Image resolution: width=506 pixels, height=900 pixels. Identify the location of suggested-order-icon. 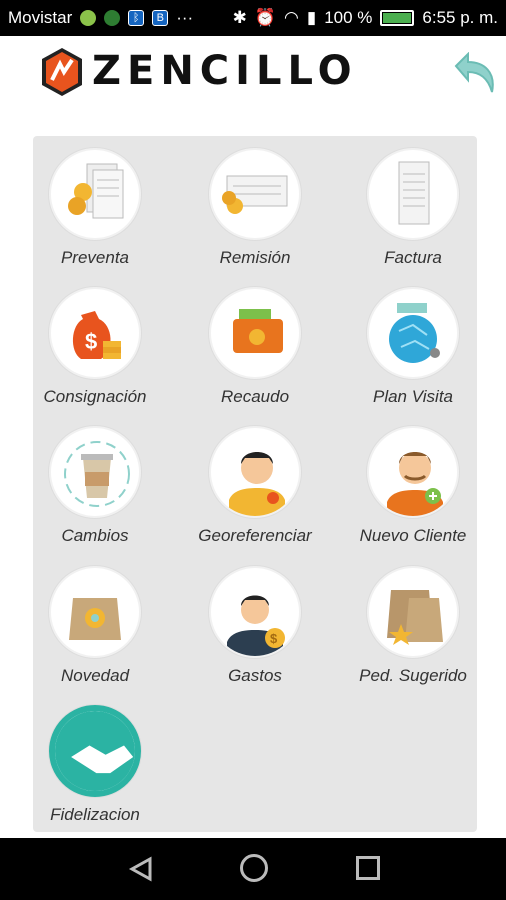
(413, 612).